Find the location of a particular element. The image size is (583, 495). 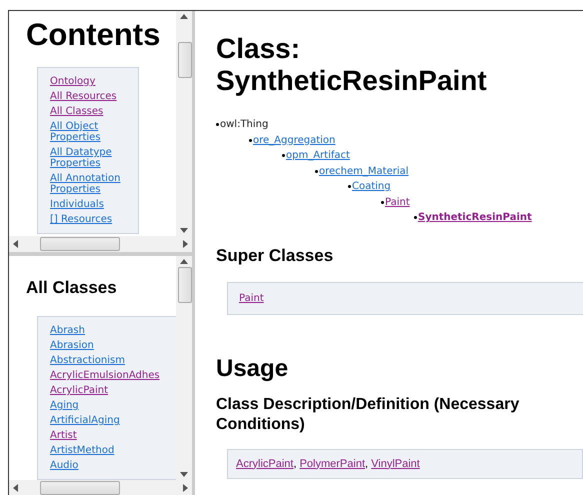

nav-link: Ontology is located at coordinates (94, 81).